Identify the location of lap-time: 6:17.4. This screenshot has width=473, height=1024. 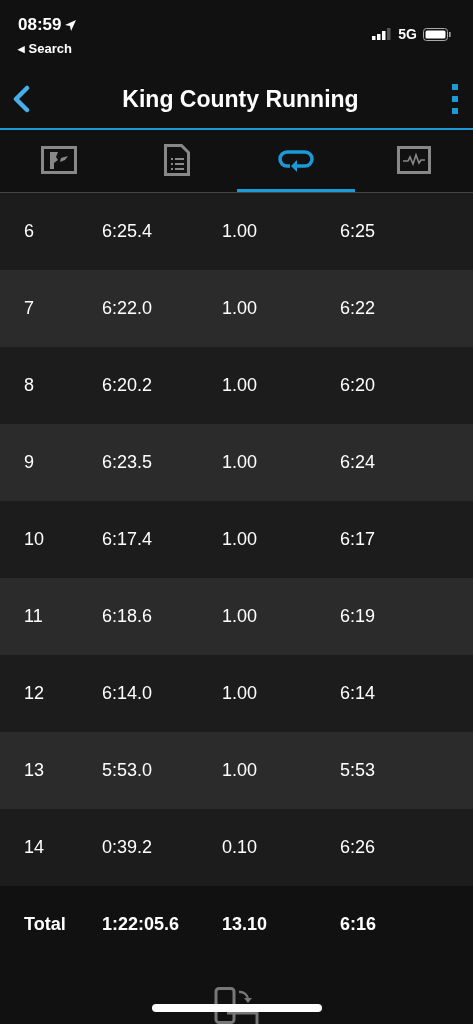
(128, 539).